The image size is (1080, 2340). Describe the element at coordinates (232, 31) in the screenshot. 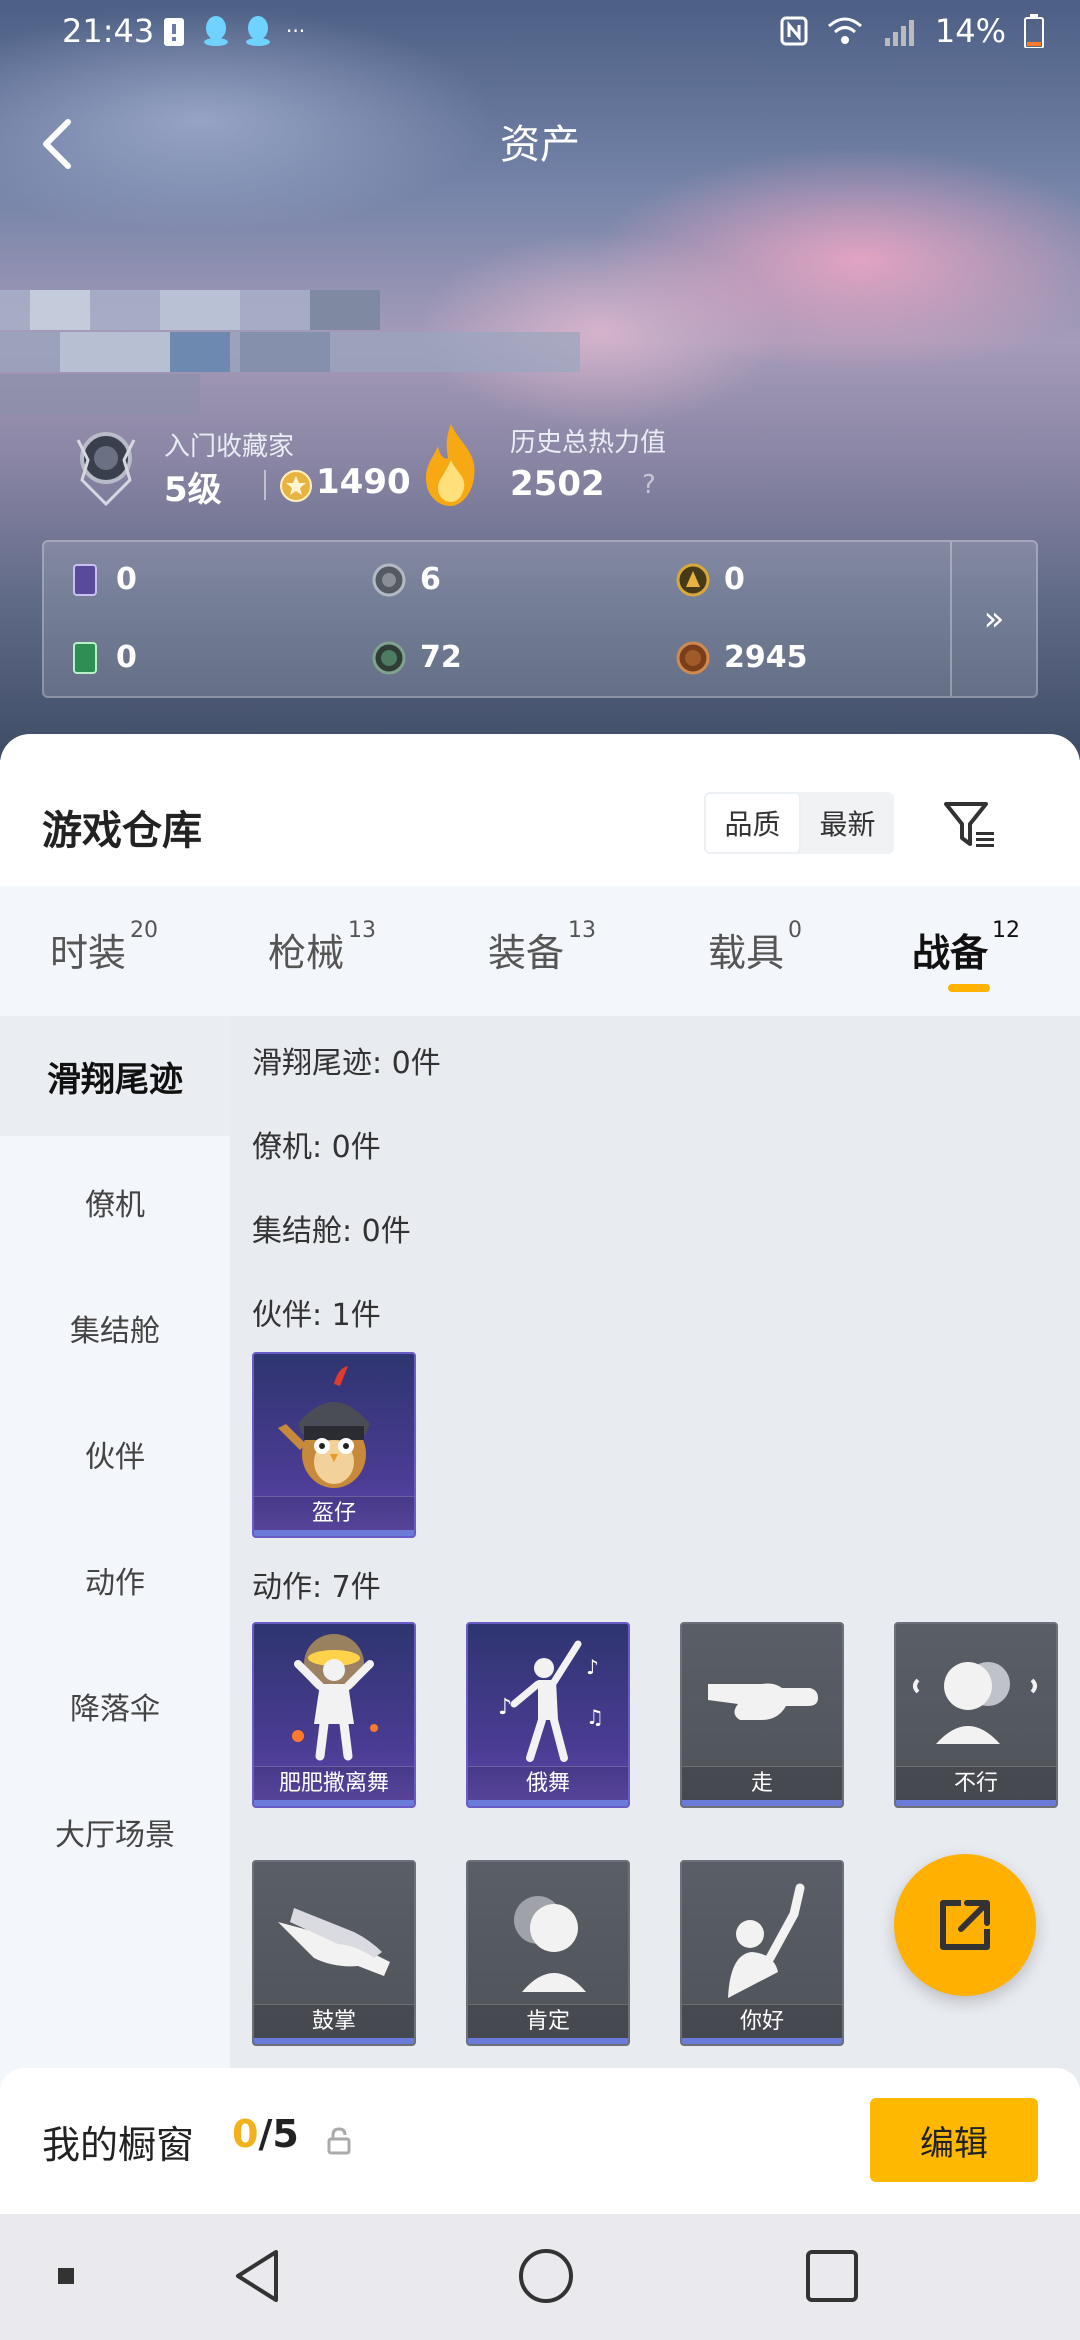

I see `status-notifications: ···` at that location.